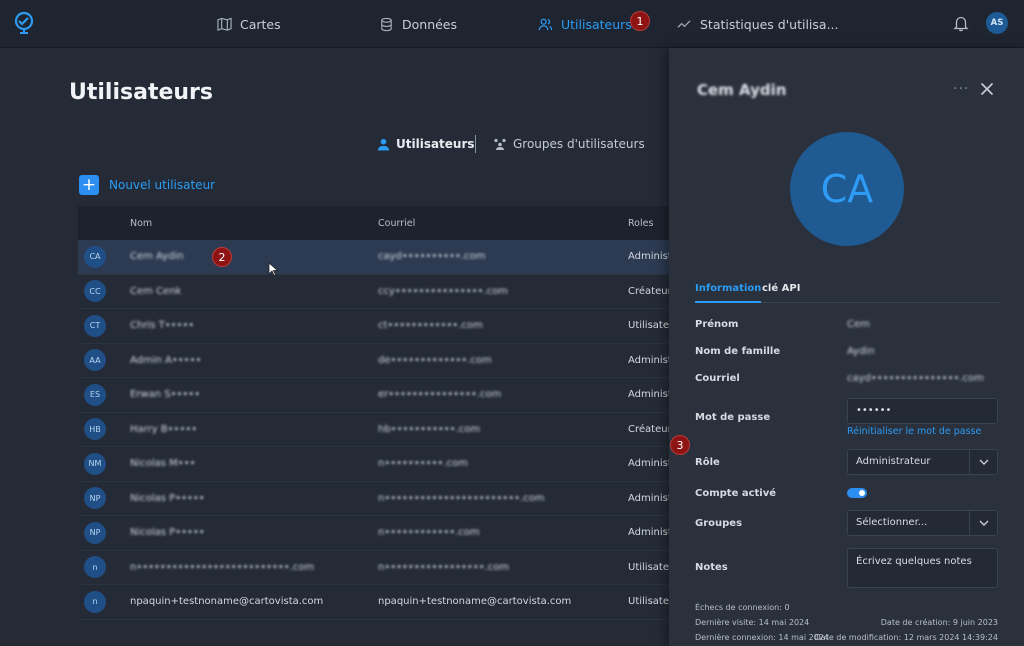 The image size is (1024, 646). I want to click on mouse-cursor-icon, so click(273, 269).